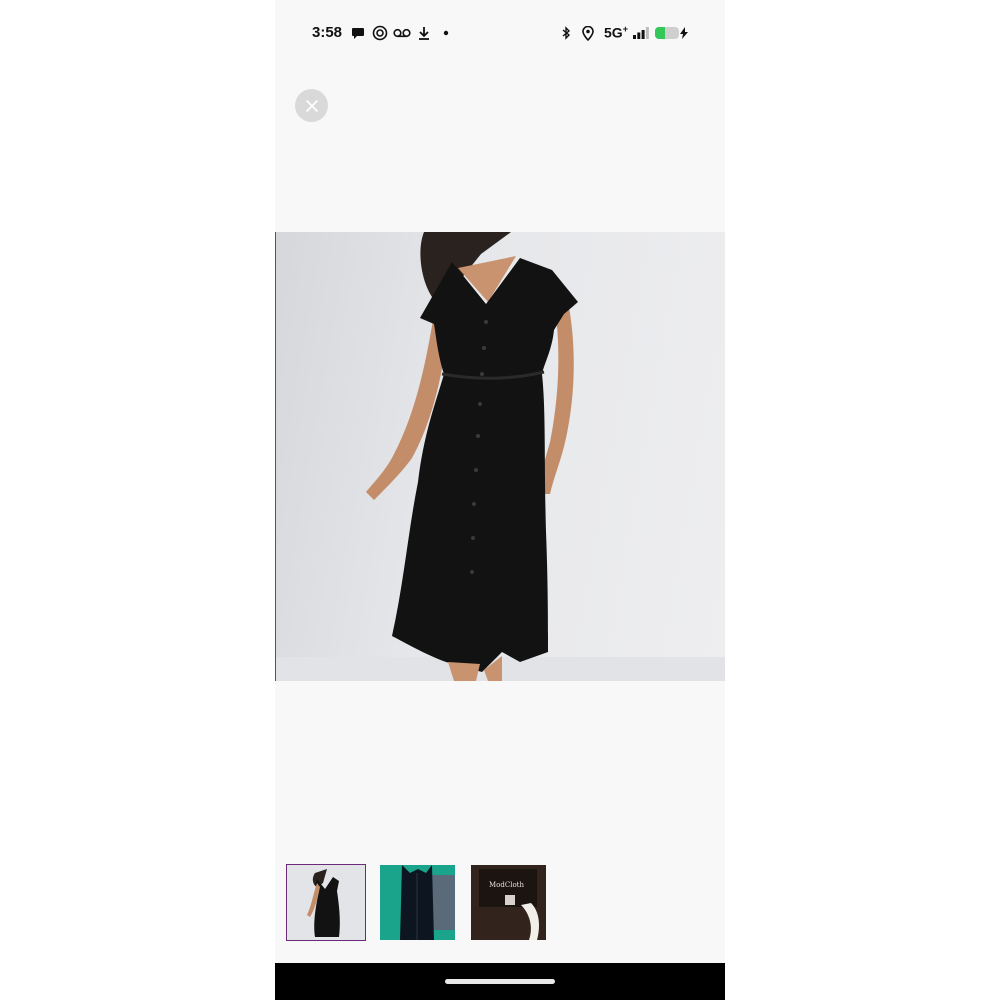 This screenshot has width=1000, height=1000. Describe the element at coordinates (641, 33) in the screenshot. I see `signal-icon` at that location.